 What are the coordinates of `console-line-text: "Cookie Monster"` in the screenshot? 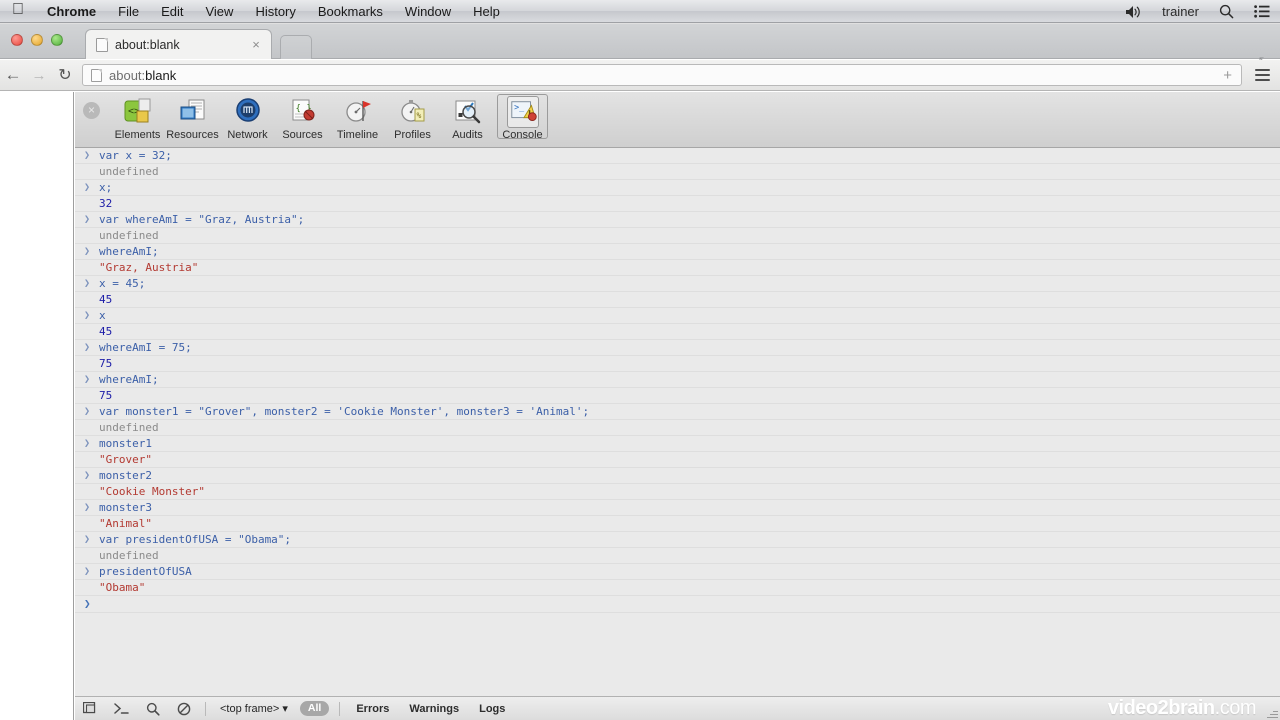 It's located at (152, 491).